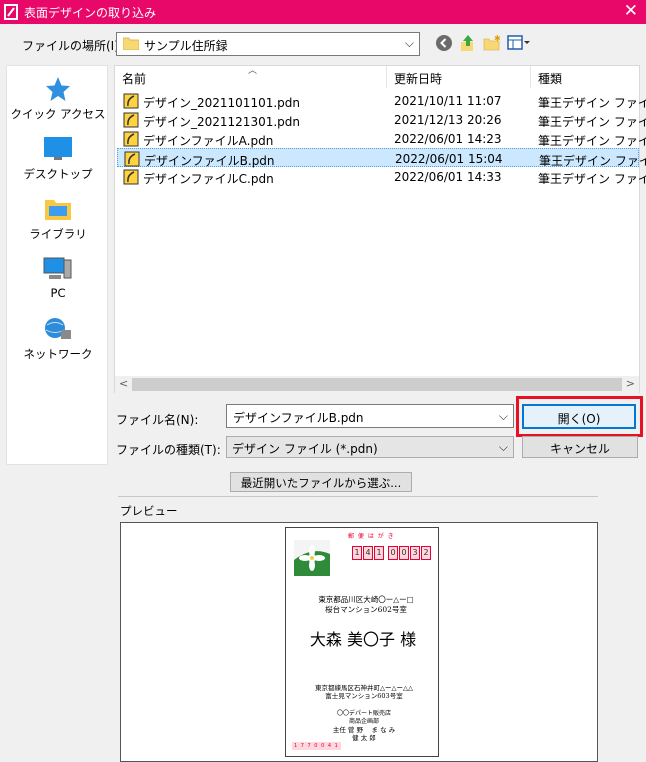 This screenshot has width=646, height=762. I want to click on network-icon, so click(58, 328).